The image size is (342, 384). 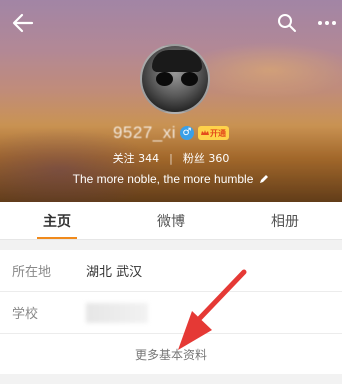 I want to click on username-row: 9527_xi ♂ 开通, so click(x=171, y=133).